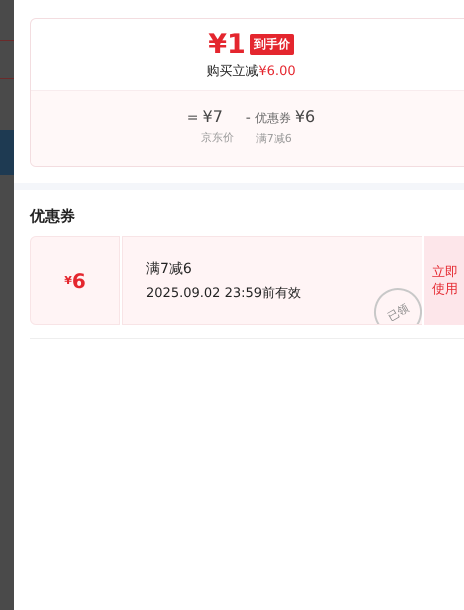  Describe the element at coordinates (75, 280) in the screenshot. I see `coupon-amount: ¥6` at that location.